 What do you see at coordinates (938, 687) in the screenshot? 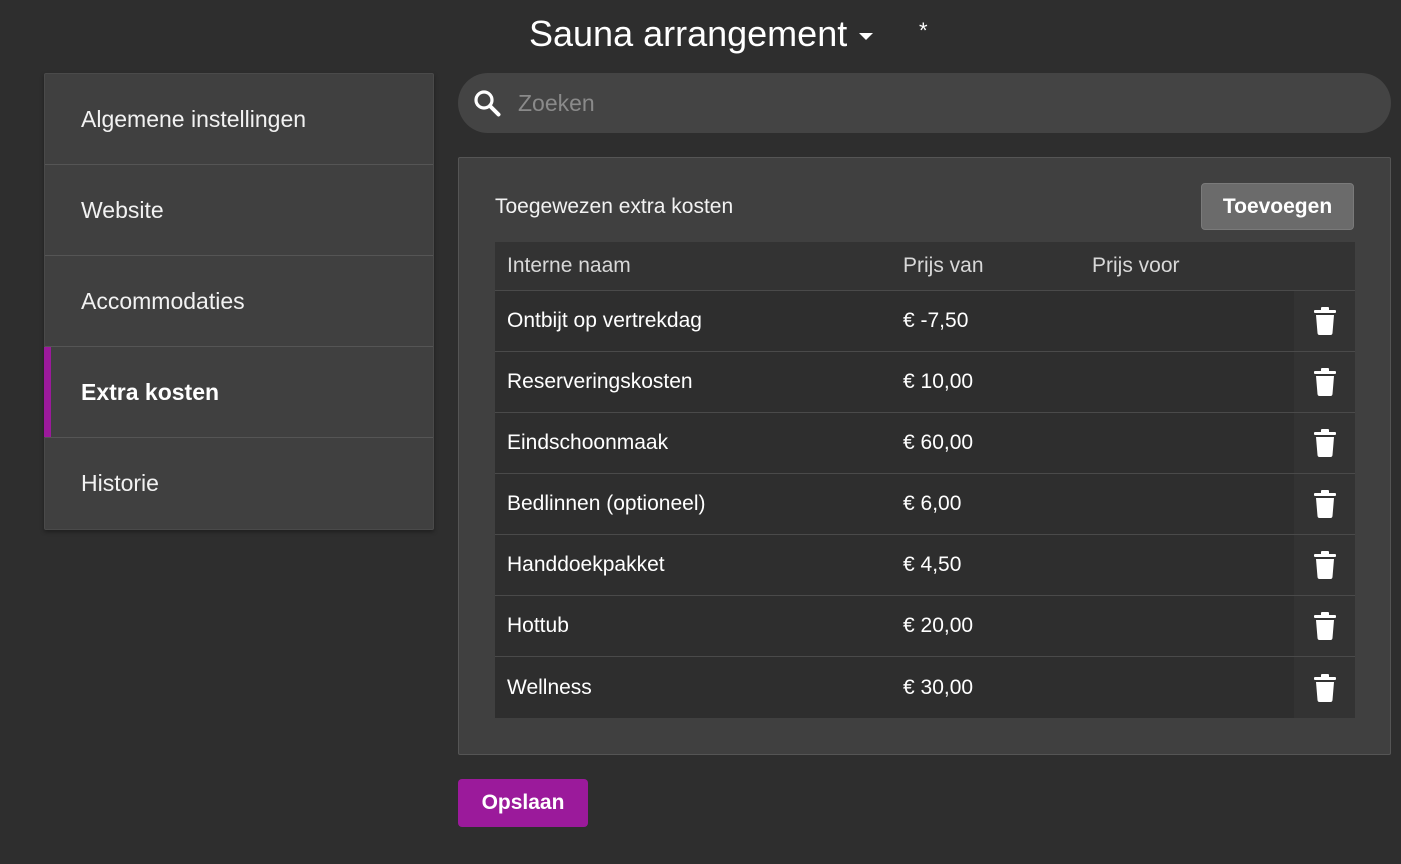
I see `cell-price-from: € 30,00` at bounding box center [938, 687].